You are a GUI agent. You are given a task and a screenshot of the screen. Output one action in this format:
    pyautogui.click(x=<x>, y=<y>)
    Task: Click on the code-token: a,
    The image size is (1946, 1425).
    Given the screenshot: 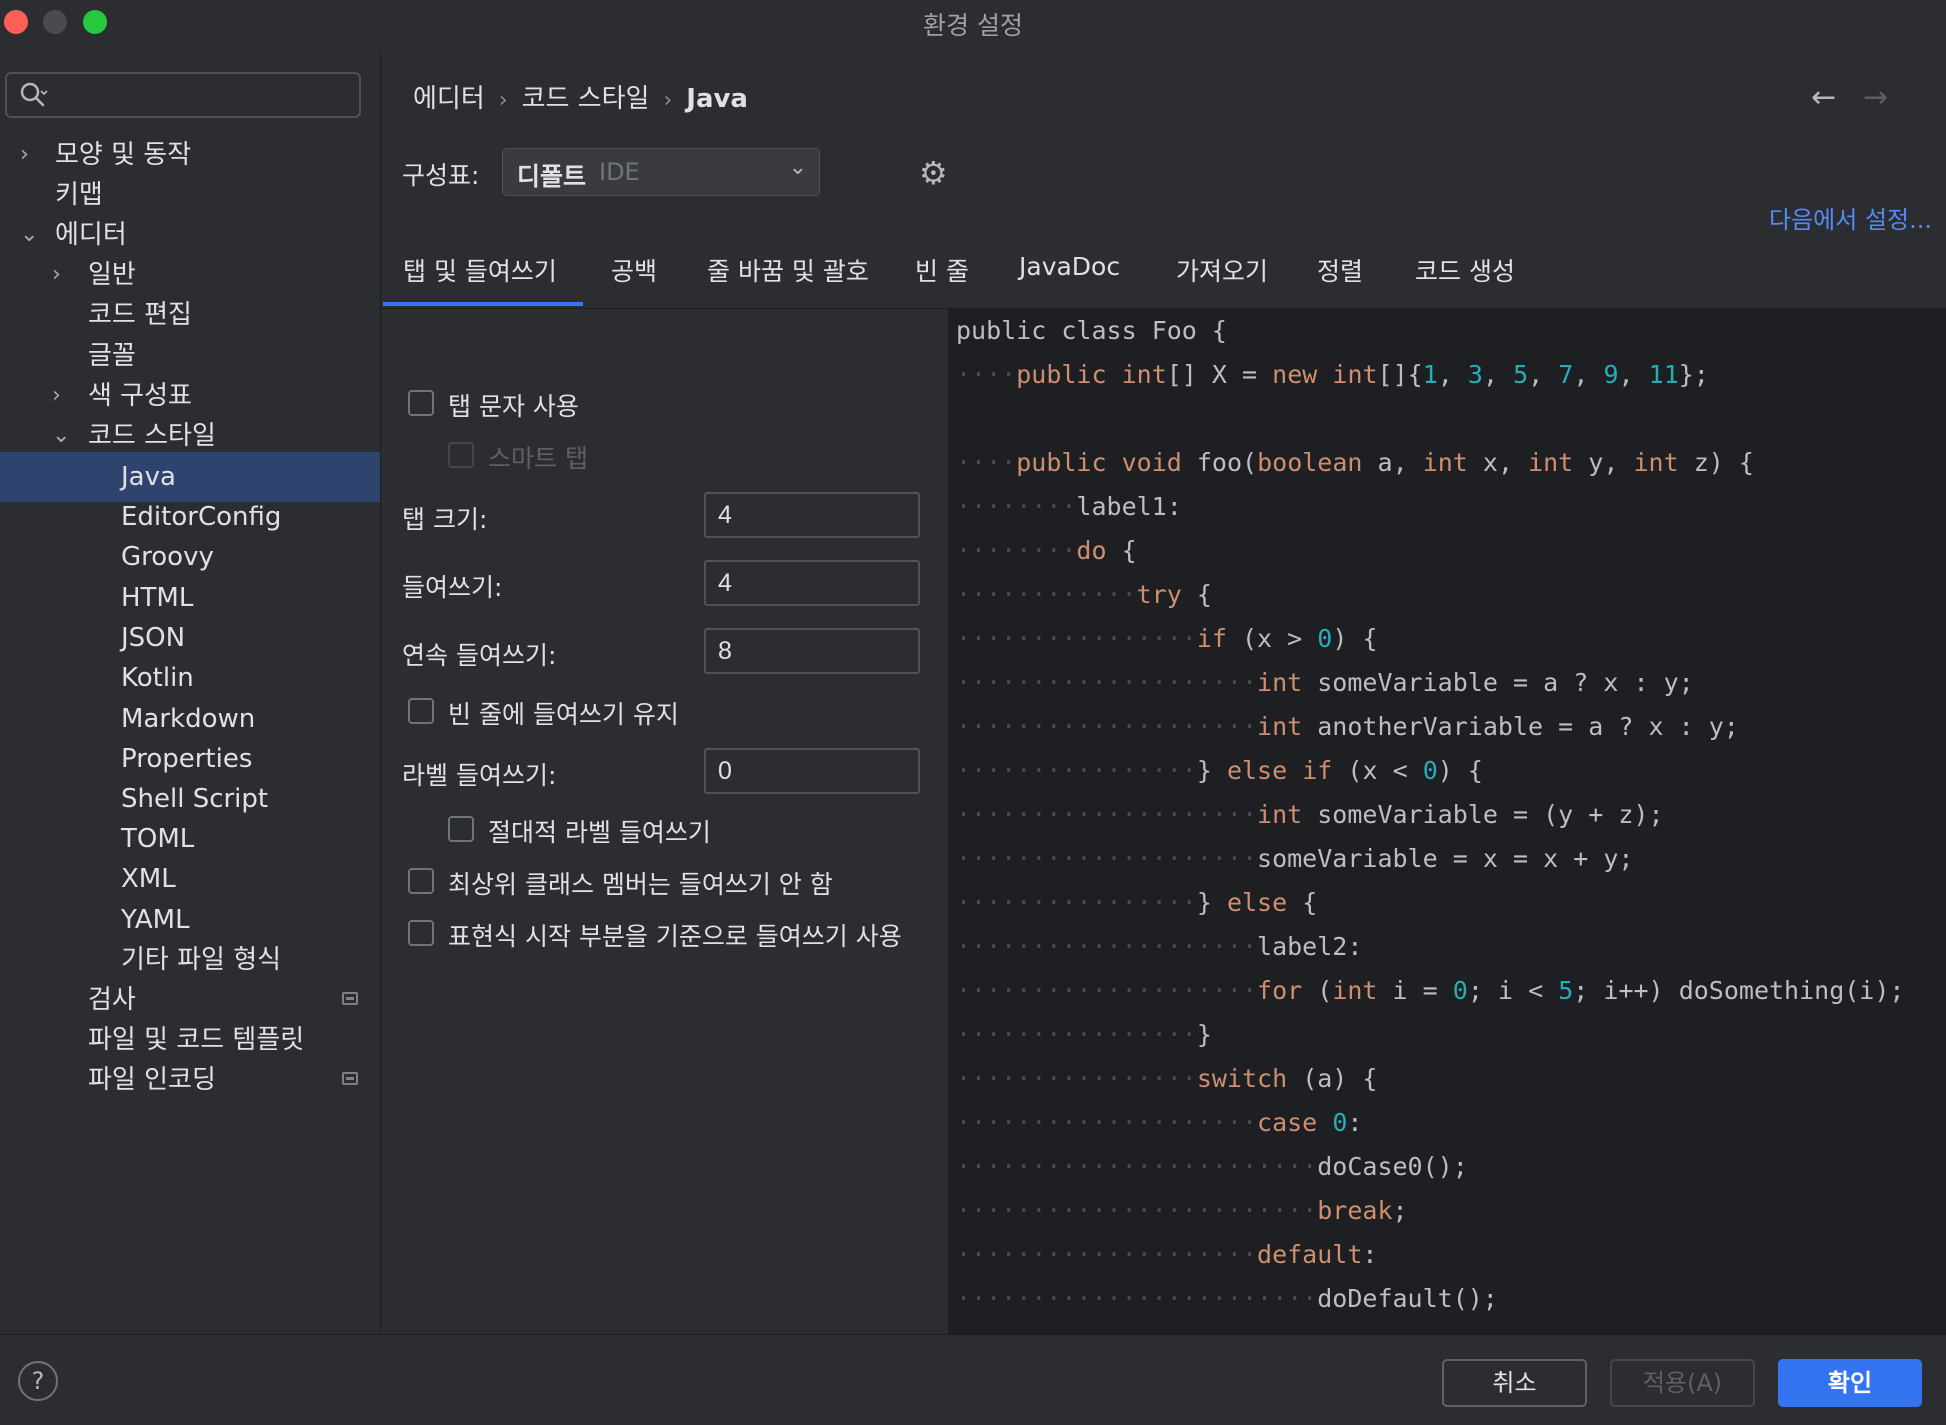 What is the action you would take?
    pyautogui.click(x=1392, y=462)
    